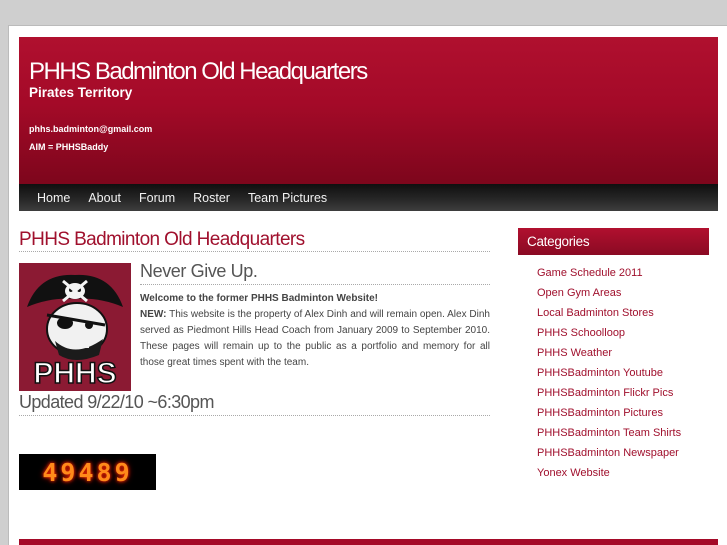 This screenshot has height=545, width=727. Describe the element at coordinates (609, 436) in the screenshot. I see `category-link: PHHSBadminton Team Shirts` at that location.